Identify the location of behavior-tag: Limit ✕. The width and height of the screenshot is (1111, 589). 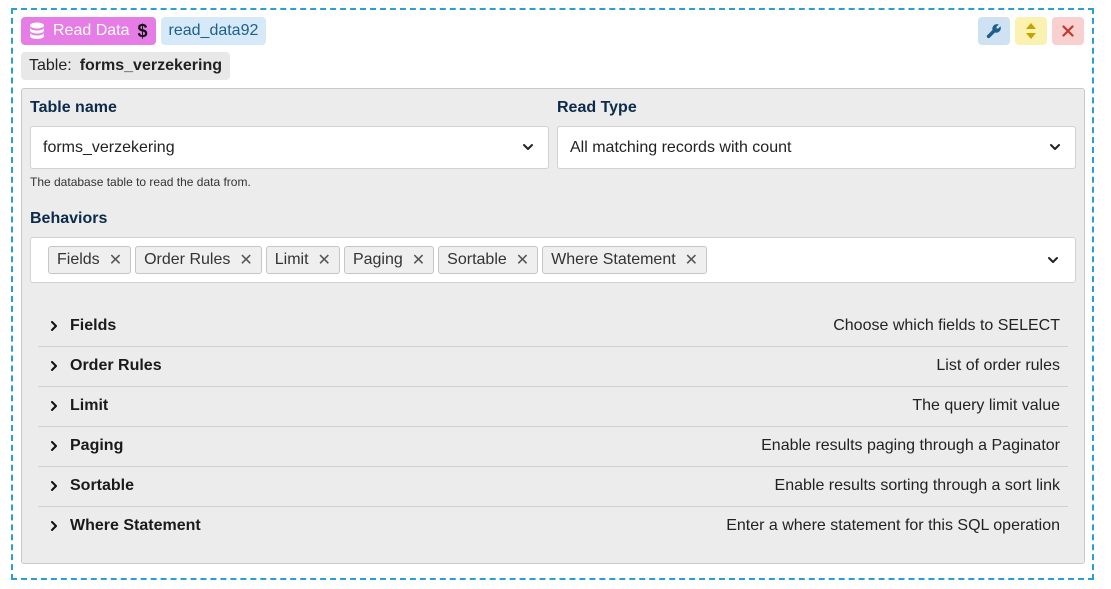
(302, 260).